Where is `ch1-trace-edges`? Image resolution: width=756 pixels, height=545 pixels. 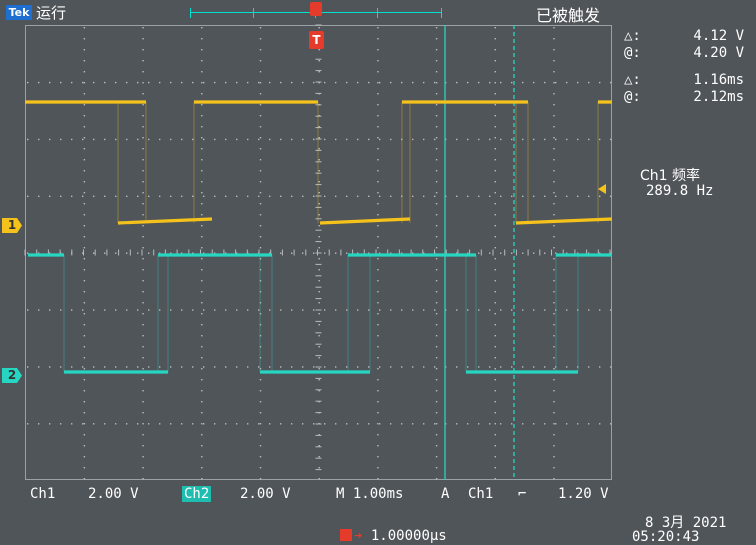
ch1-trace-edges is located at coordinates (358, 162).